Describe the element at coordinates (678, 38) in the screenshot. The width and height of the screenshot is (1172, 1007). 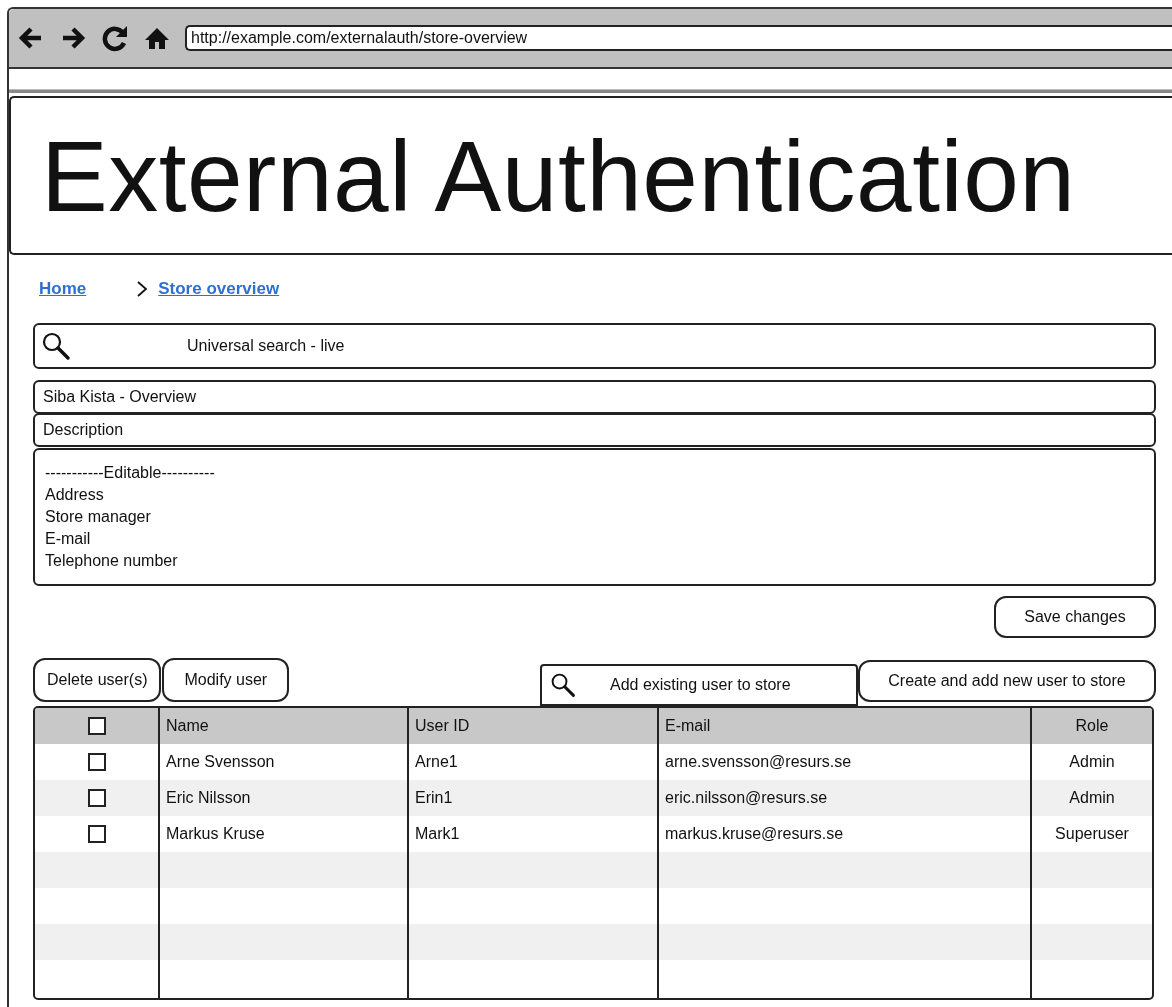
I see `address-bar: http://example.com/externalauth/store-overview` at that location.